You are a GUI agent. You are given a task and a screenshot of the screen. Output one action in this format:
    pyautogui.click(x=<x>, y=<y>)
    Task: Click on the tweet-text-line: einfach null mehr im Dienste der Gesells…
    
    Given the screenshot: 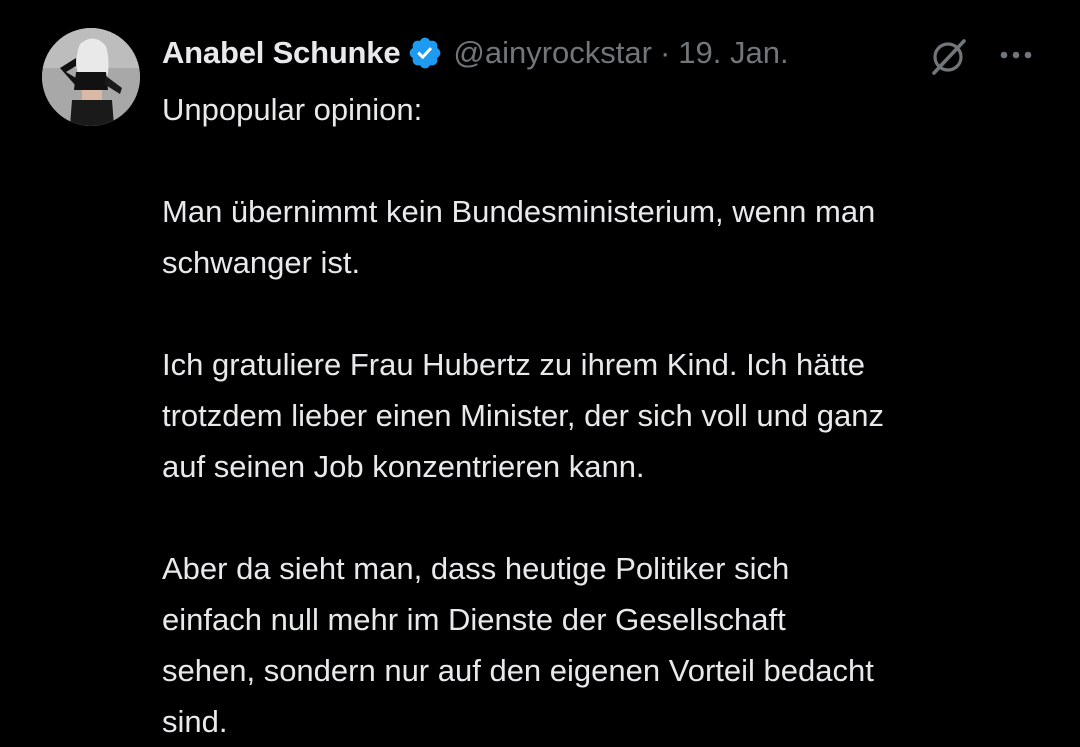 What is the action you would take?
    pyautogui.click(x=474, y=619)
    